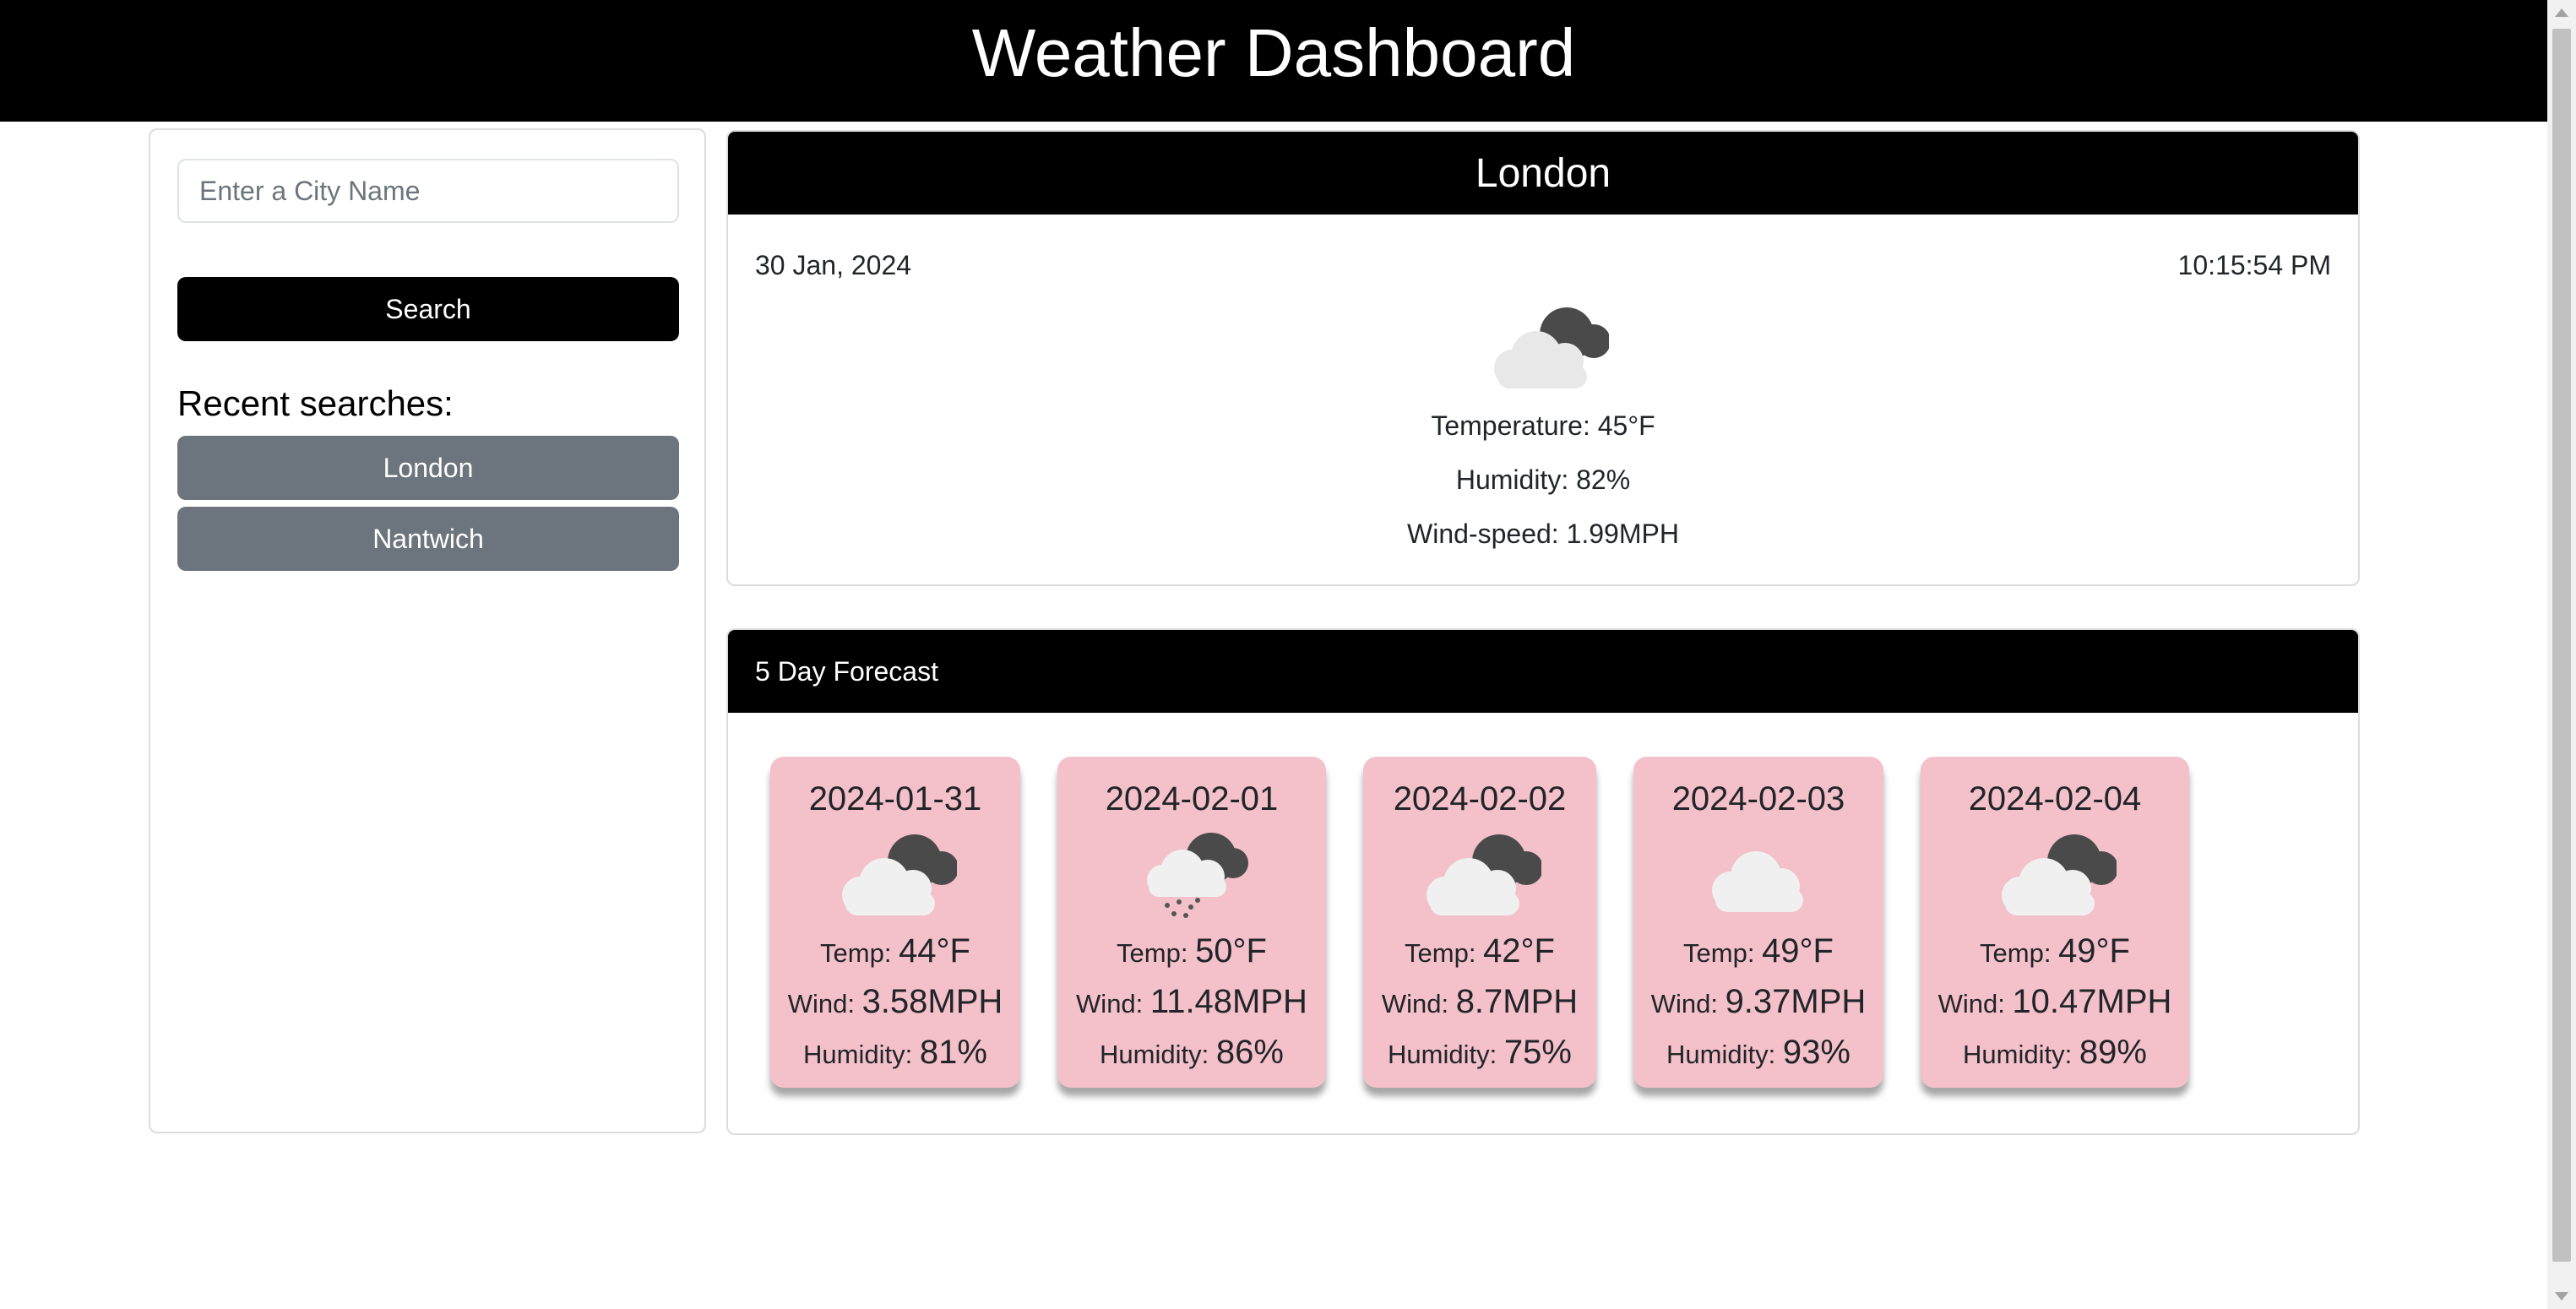  I want to click on forecast-date: 2024-01-31, so click(895, 798).